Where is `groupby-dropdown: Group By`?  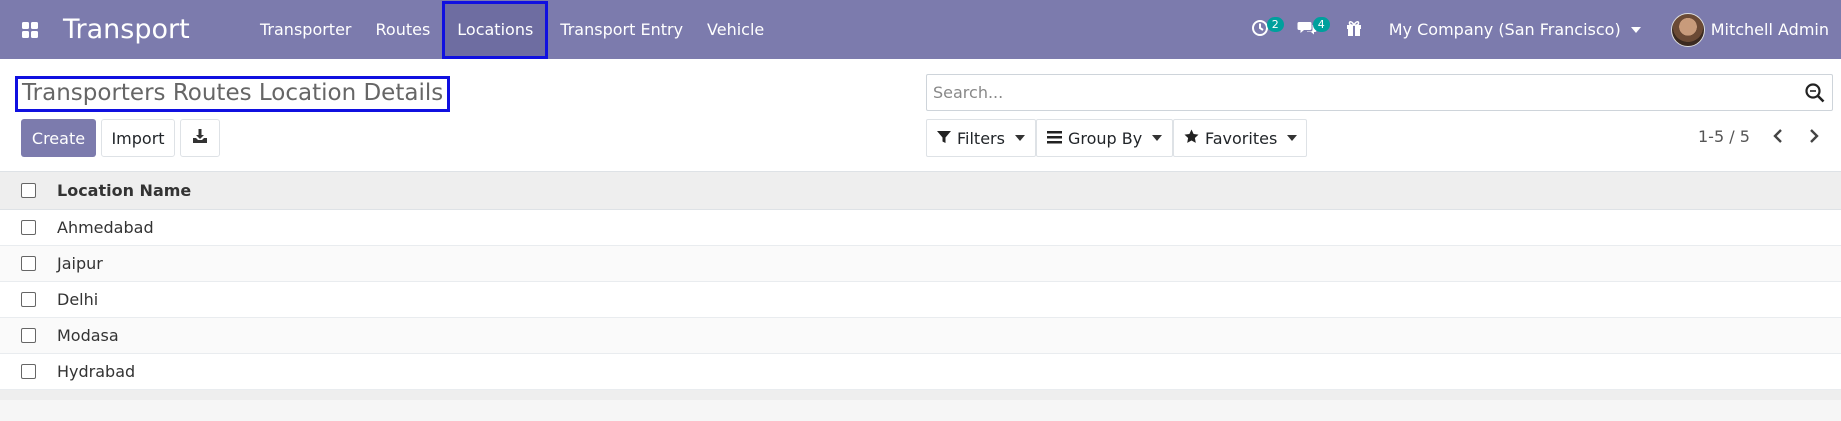 groupby-dropdown: Group By is located at coordinates (1104, 138).